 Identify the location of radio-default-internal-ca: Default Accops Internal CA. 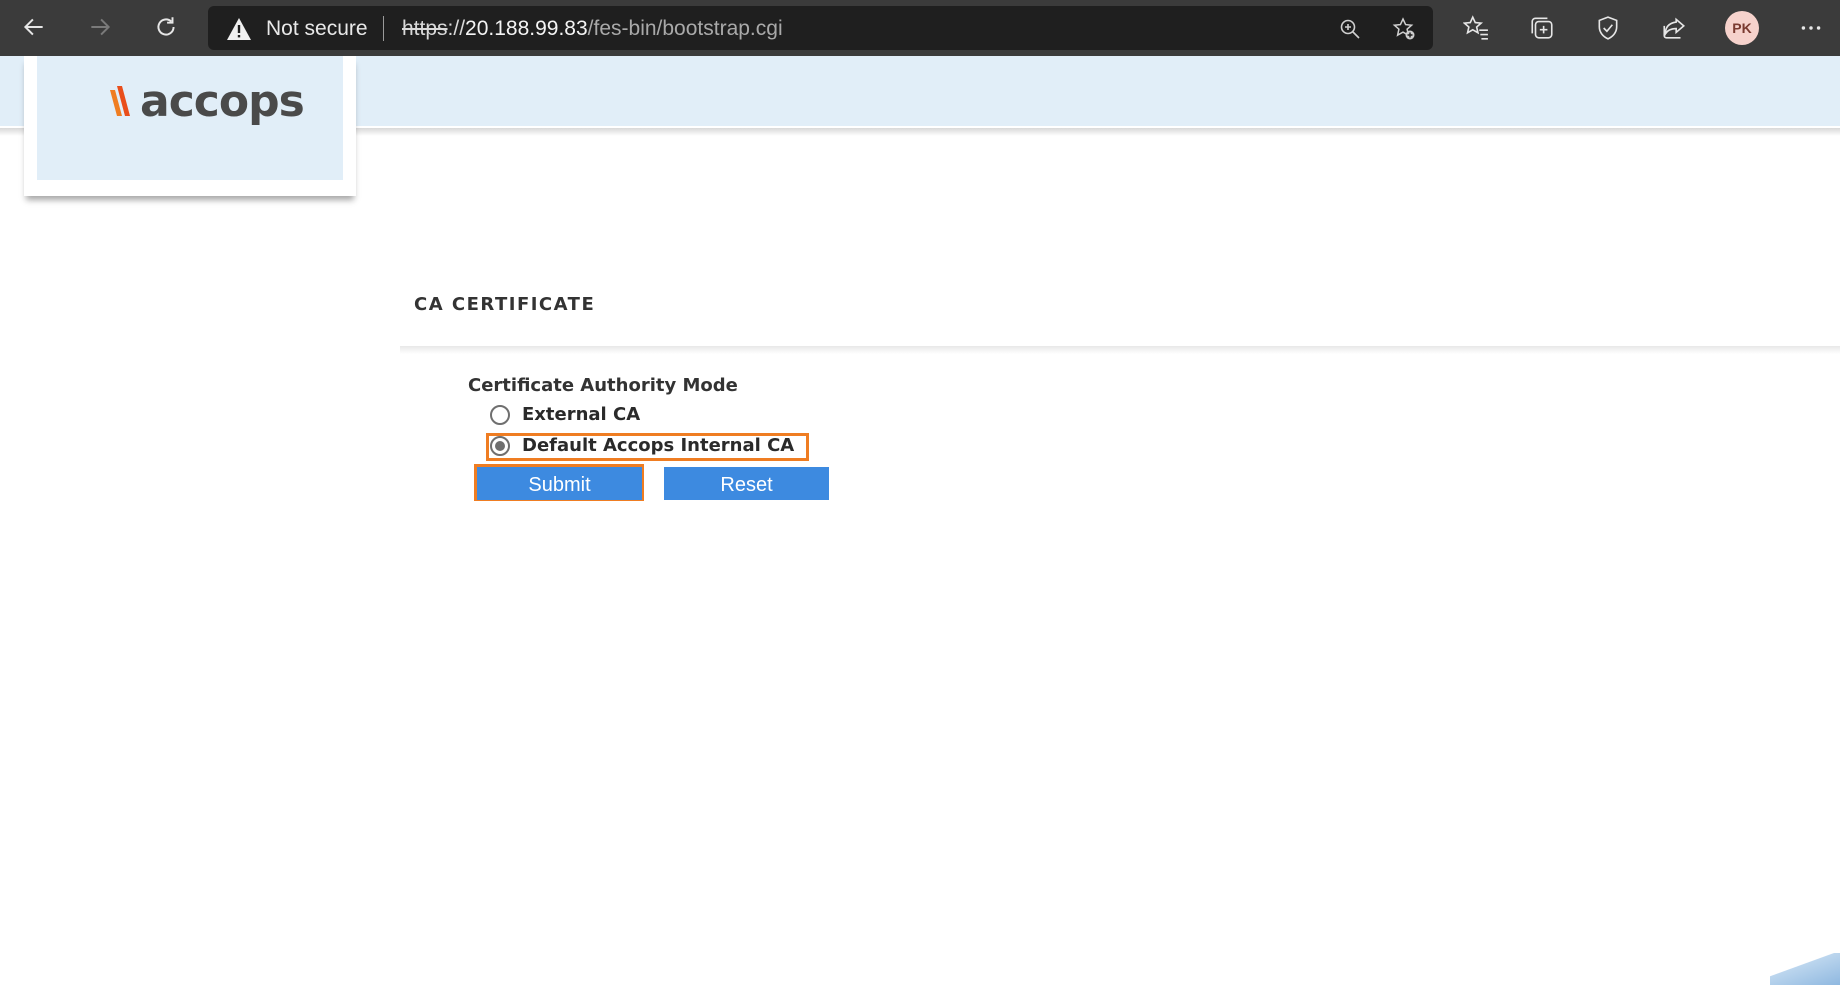
(642, 445).